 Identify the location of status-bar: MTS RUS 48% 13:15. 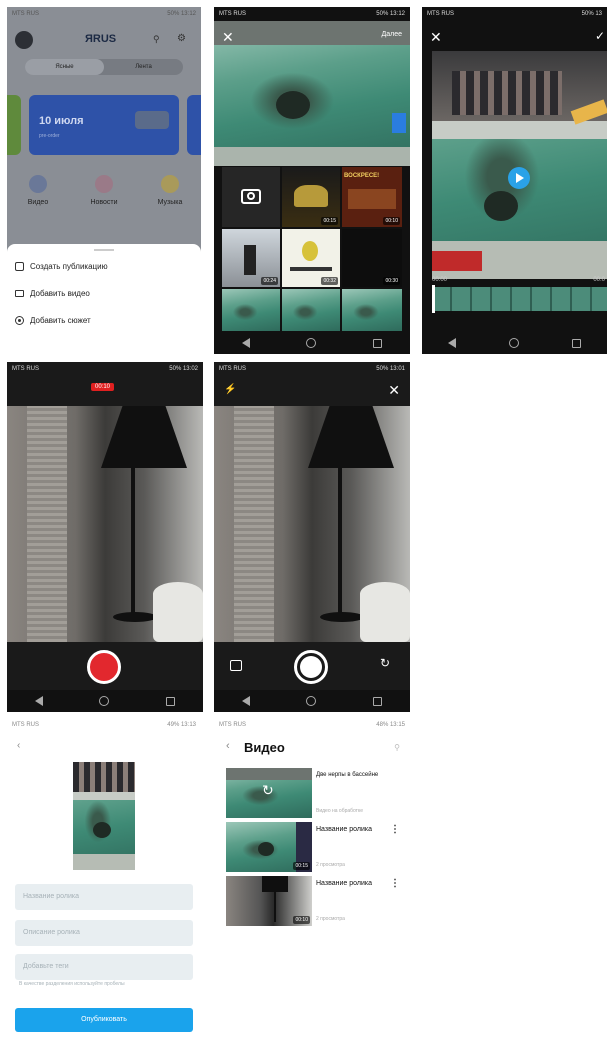
(312, 725).